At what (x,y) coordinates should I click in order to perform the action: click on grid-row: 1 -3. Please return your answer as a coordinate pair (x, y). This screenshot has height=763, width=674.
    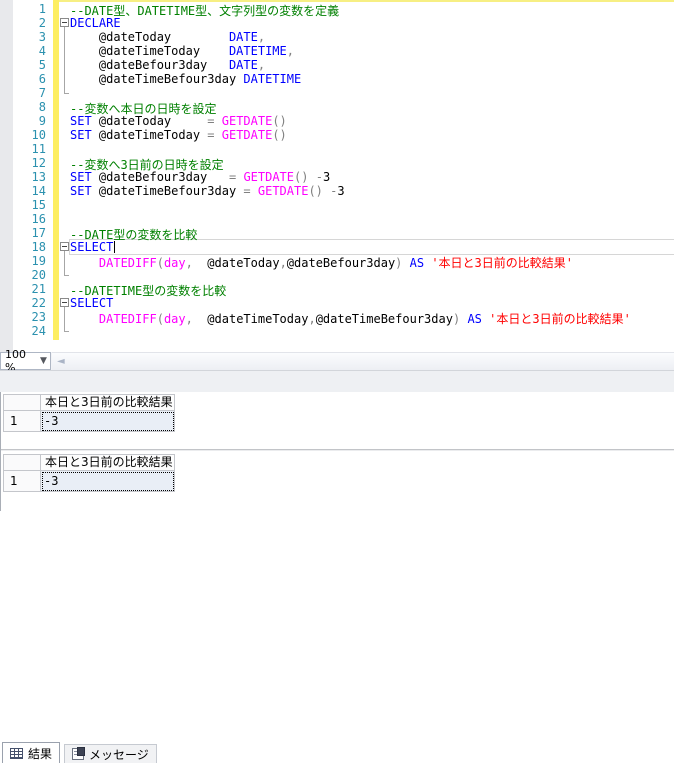
    Looking at the image, I should click on (89, 481).